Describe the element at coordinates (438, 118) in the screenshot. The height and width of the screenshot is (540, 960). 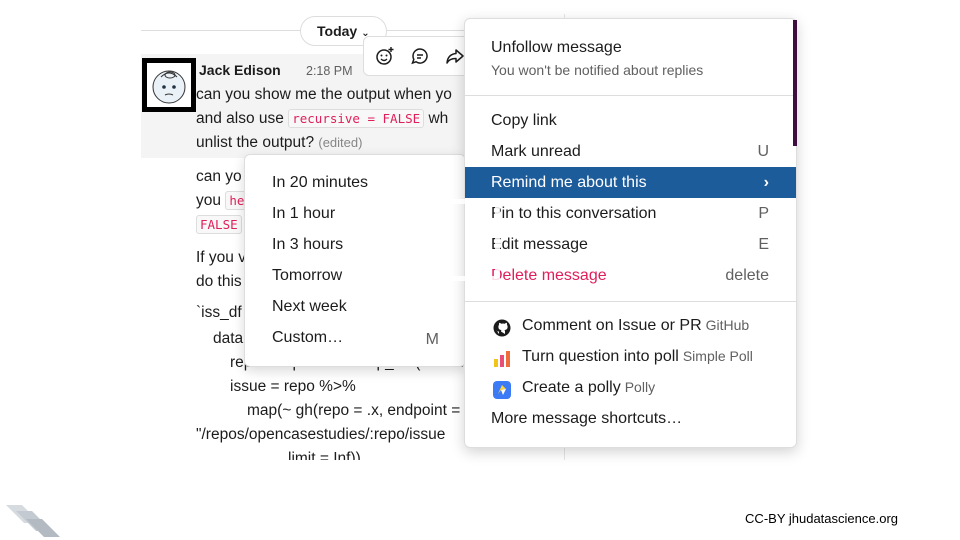
I see `message-text: wh` at that location.